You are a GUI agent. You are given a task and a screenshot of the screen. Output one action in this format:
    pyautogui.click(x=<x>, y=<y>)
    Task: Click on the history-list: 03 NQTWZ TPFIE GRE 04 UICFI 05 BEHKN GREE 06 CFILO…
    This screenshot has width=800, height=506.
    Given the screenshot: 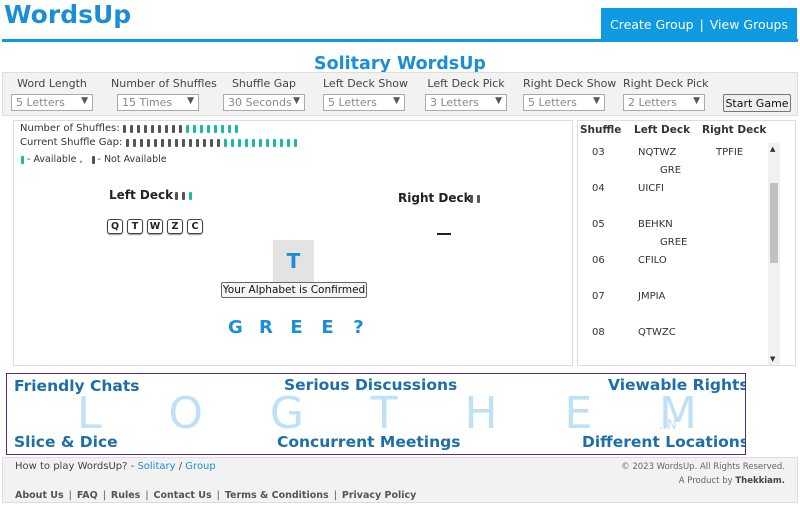 What is the action you would take?
    pyautogui.click(x=673, y=254)
    